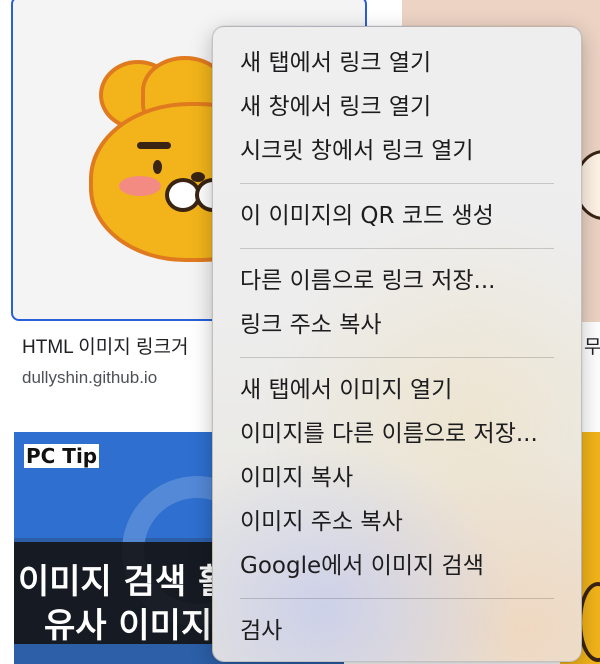  Describe the element at coordinates (198, 177) in the screenshot. I see `character-nose` at that location.